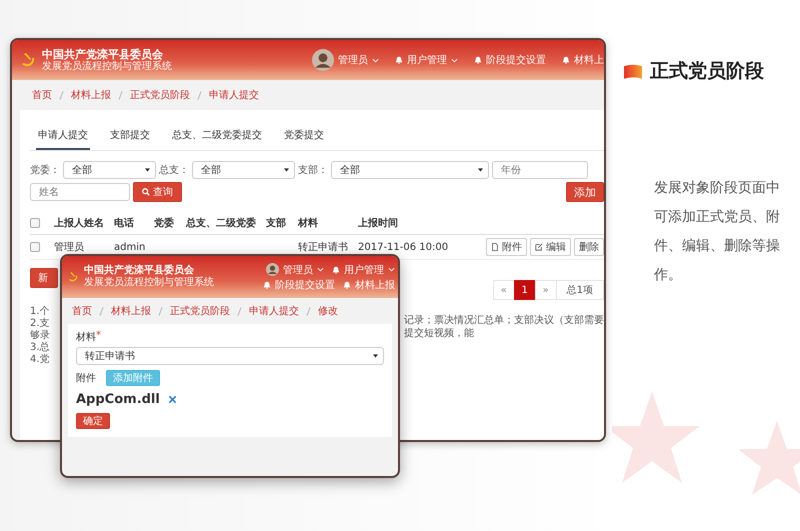  What do you see at coordinates (157, 192) in the screenshot?
I see `search-button: 查询` at bounding box center [157, 192].